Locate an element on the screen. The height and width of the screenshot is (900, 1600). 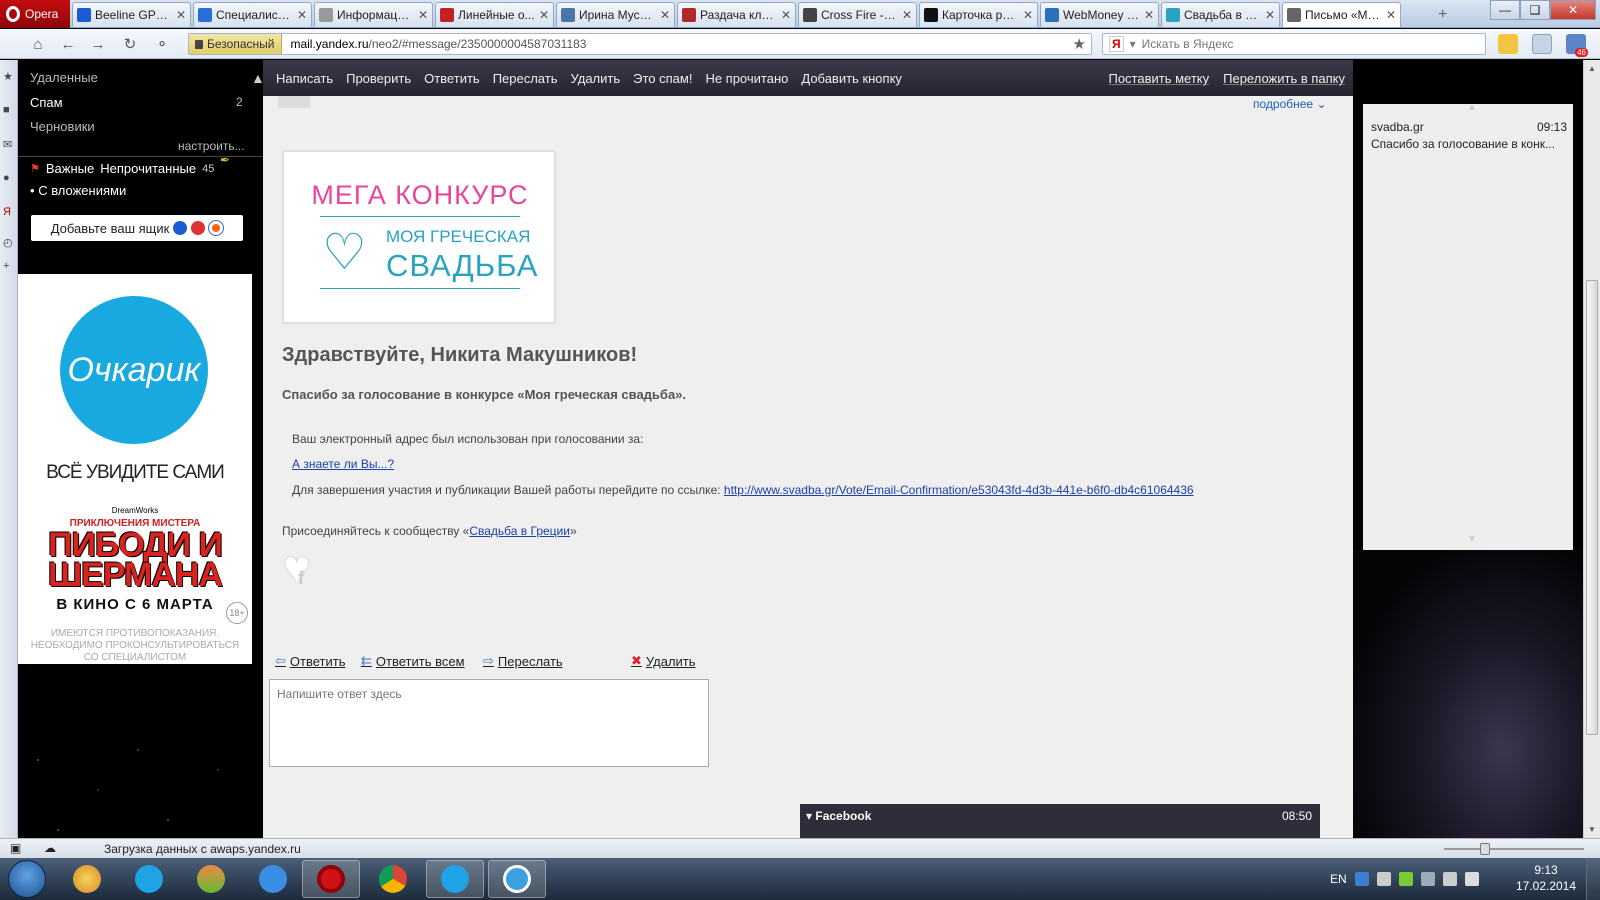
back-arrow-icon: ← is located at coordinates (68, 44).